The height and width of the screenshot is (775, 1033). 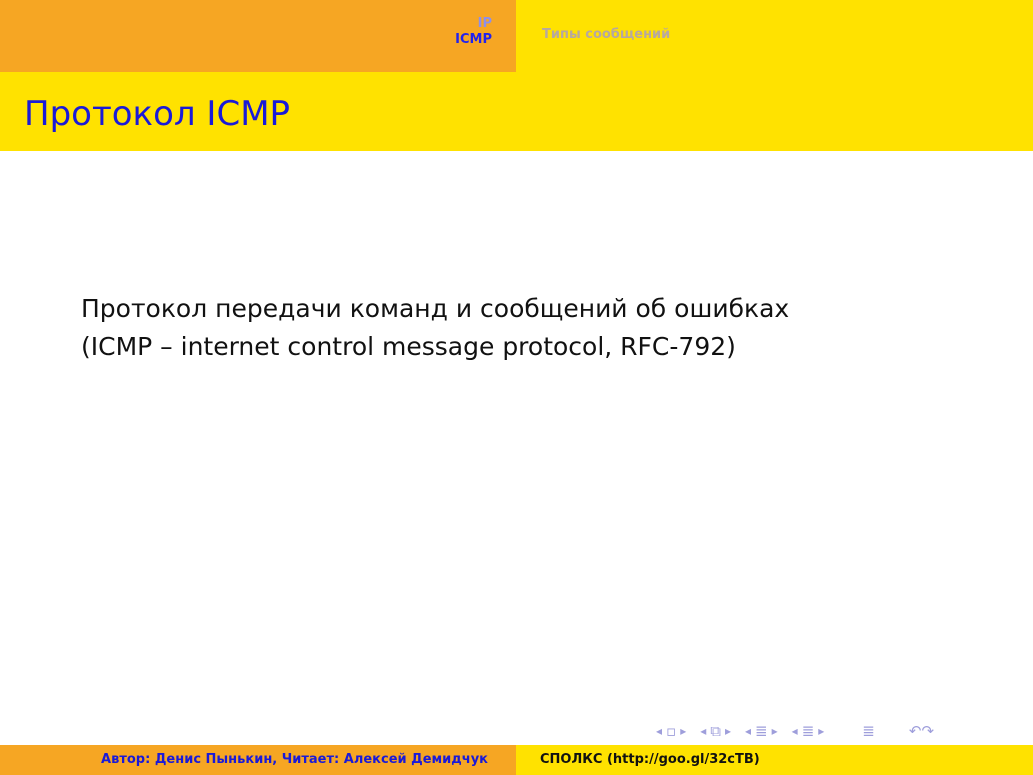 I want to click on header-sections-panel: IP ICMP, so click(x=258, y=36).